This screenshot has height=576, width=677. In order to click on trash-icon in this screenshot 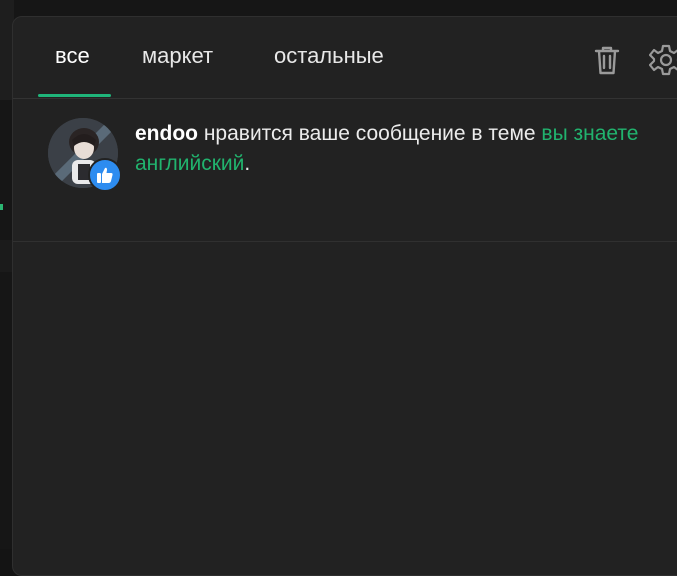, I will do `click(607, 60)`.